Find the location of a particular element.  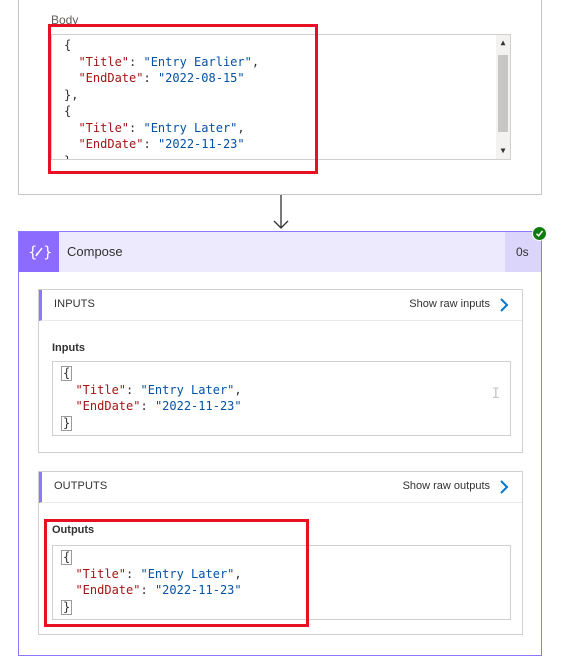

vertical-scrollbar: ▲ ▼ is located at coordinates (503, 97).